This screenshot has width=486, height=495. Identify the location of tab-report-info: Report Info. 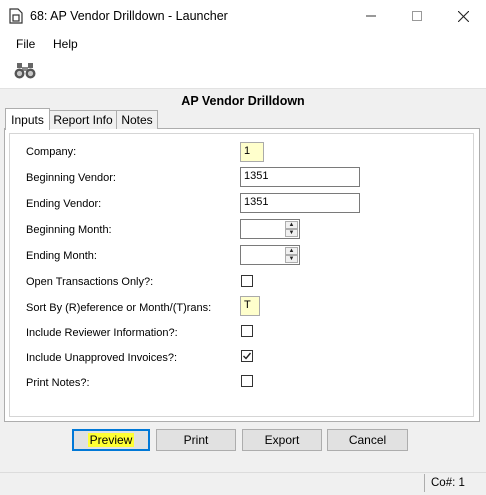
(83, 119).